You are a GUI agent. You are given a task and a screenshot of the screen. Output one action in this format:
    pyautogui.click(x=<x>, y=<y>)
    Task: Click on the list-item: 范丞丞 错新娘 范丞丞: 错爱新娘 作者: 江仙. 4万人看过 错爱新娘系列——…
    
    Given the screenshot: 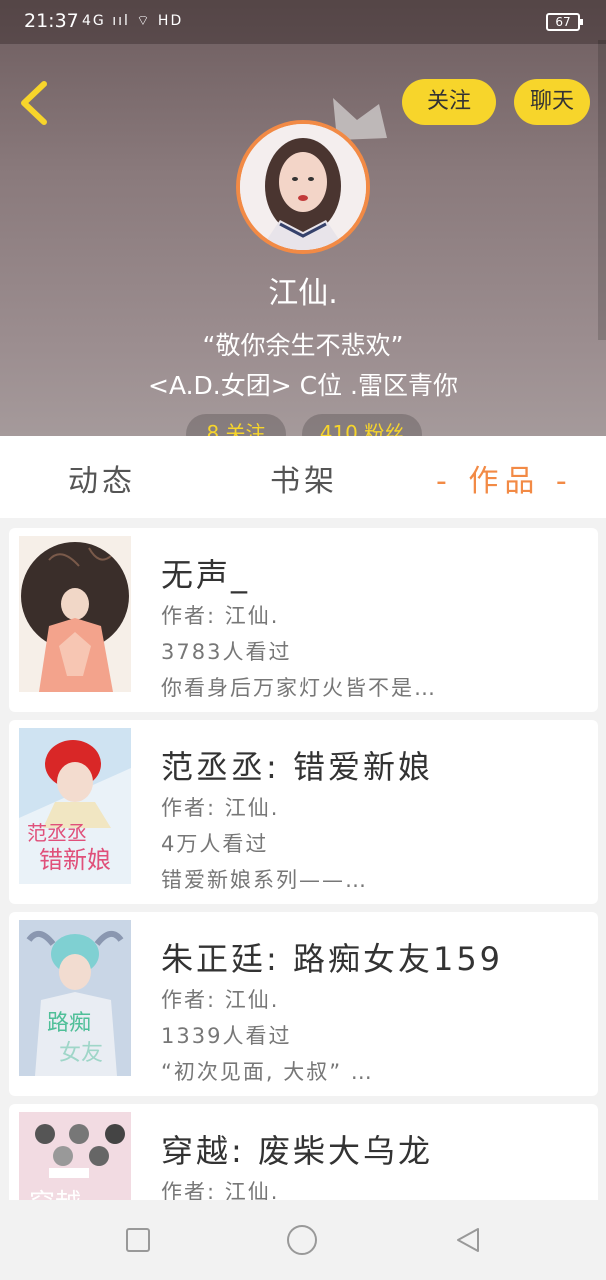 What is the action you would take?
    pyautogui.click(x=303, y=812)
    